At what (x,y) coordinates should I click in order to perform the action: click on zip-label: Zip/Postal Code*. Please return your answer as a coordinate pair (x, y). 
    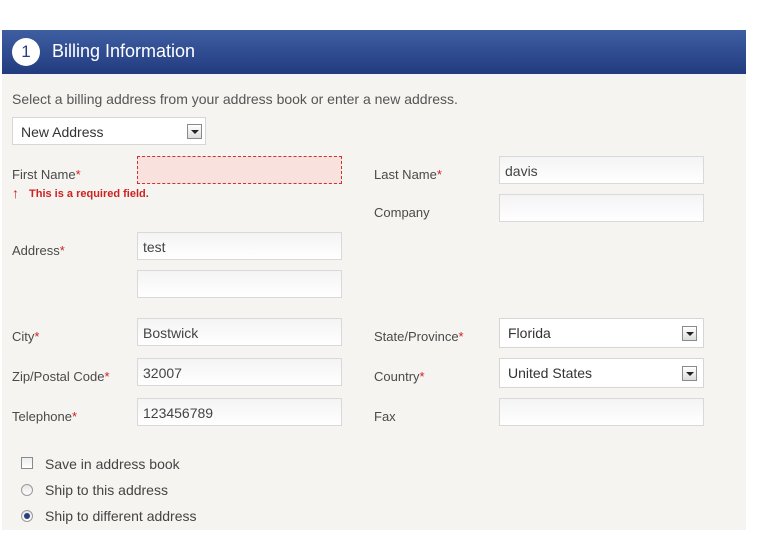
    Looking at the image, I should click on (61, 376).